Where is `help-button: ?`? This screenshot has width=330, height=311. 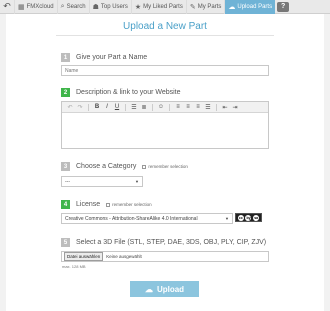
help-button: ? is located at coordinates (283, 6).